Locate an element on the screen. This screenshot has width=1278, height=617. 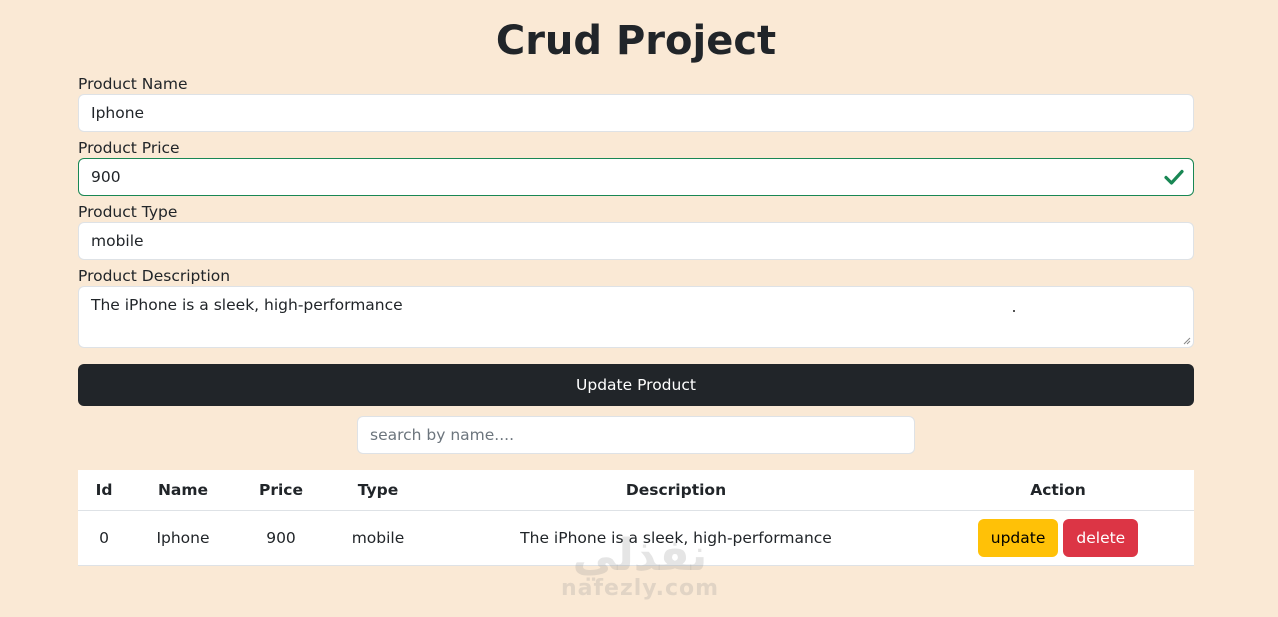
check-icon is located at coordinates (1174, 177).